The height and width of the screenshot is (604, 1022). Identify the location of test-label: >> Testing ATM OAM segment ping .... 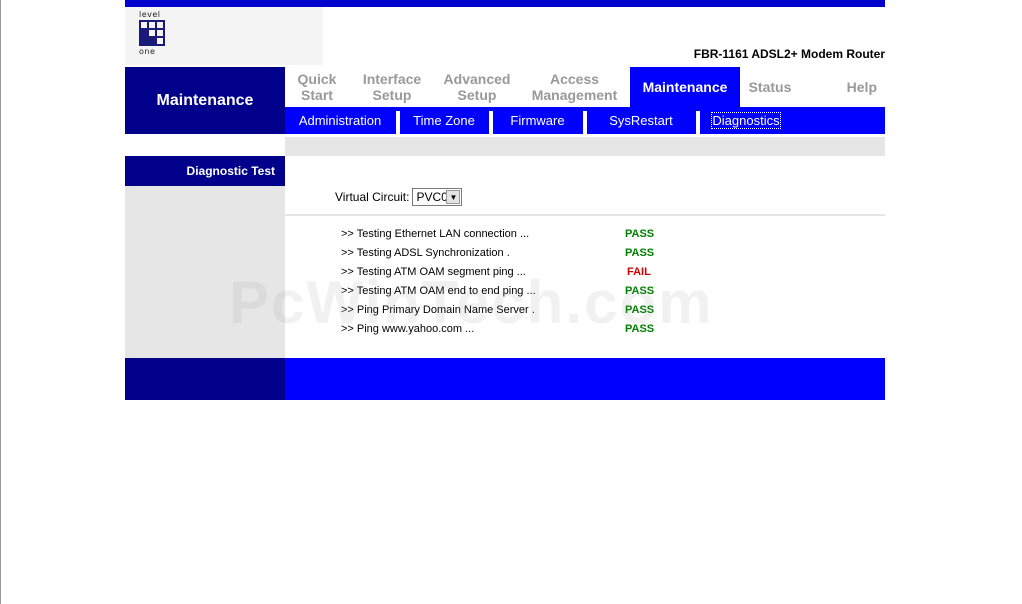
(433, 272).